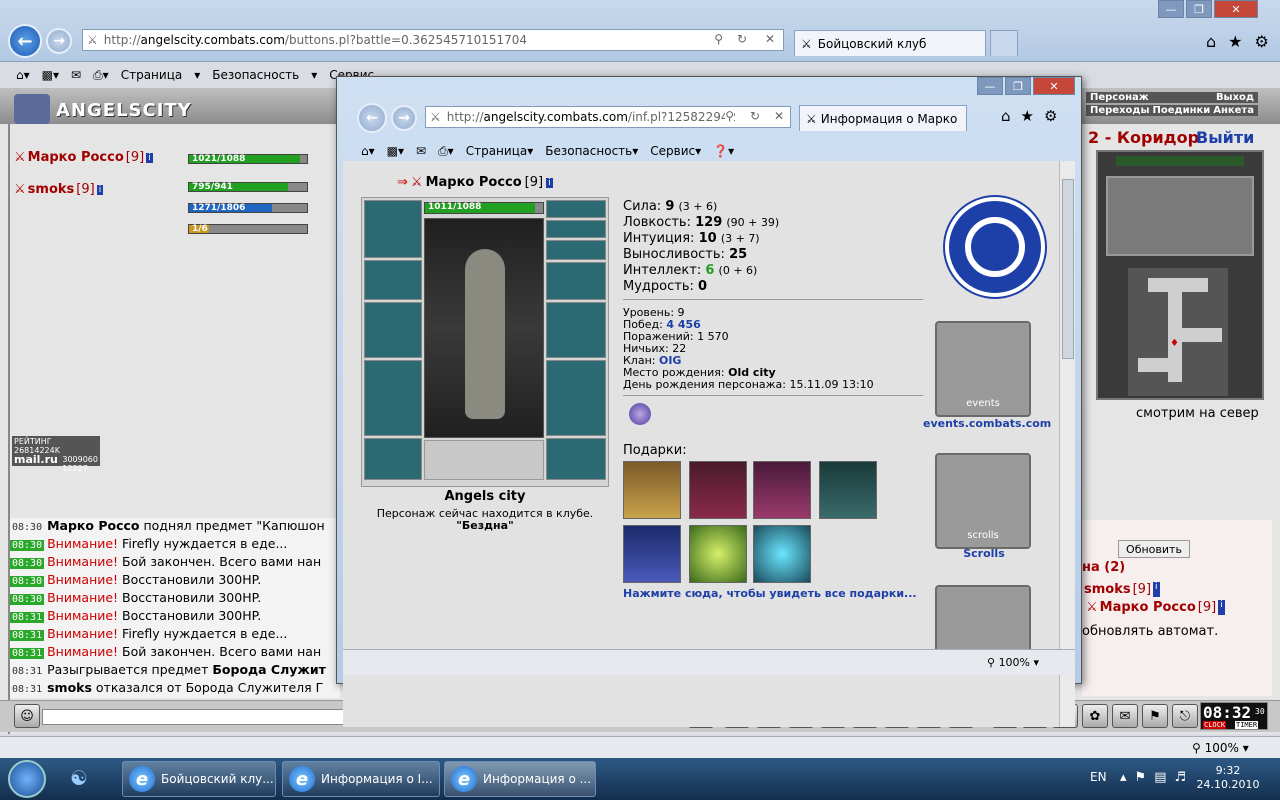 This screenshot has height=800, width=1280. What do you see at coordinates (1225, 137) in the screenshot?
I see `exit-link: Выйти` at bounding box center [1225, 137].